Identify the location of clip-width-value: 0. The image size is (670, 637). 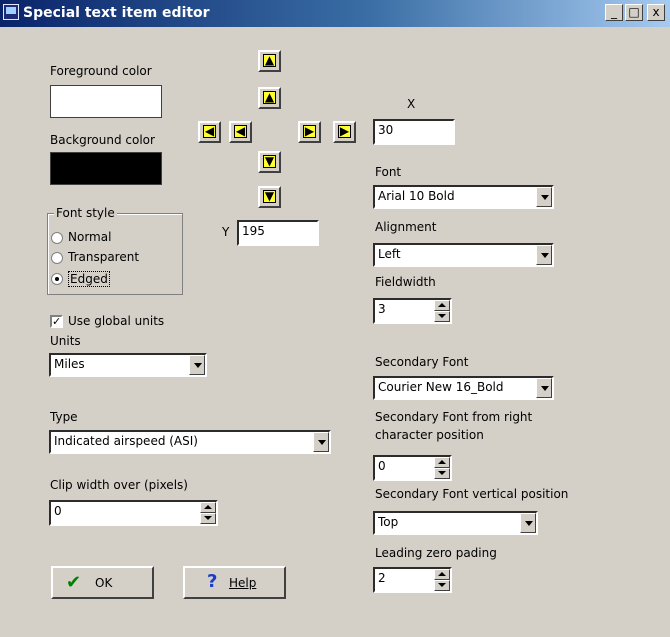
(58, 511).